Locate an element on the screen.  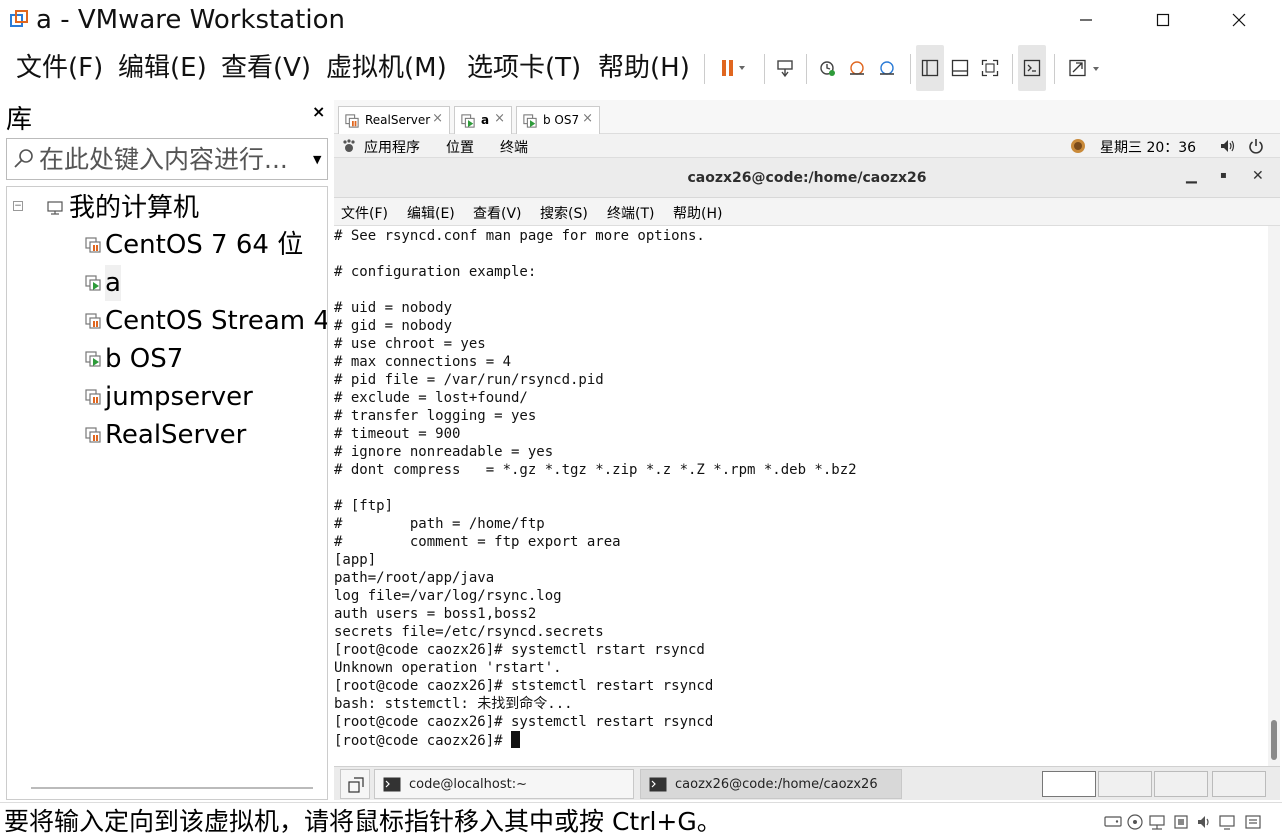
terminal-line: # uid = nobody is located at coordinates (393, 308).